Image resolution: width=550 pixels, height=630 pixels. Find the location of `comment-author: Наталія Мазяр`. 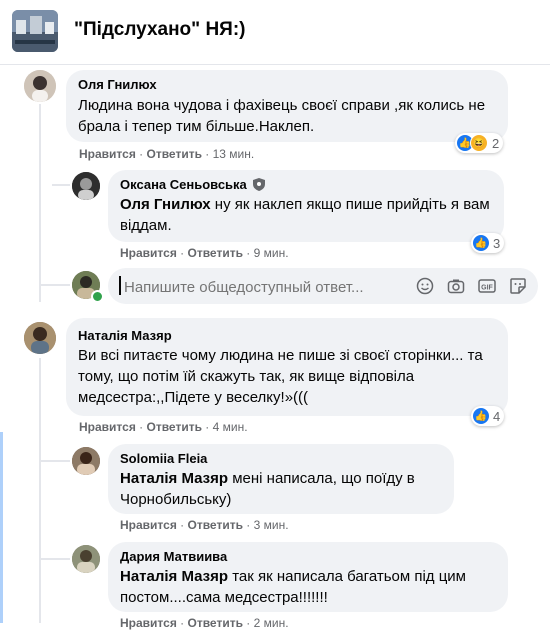

comment-author: Наталія Мазяр is located at coordinates (125, 335).